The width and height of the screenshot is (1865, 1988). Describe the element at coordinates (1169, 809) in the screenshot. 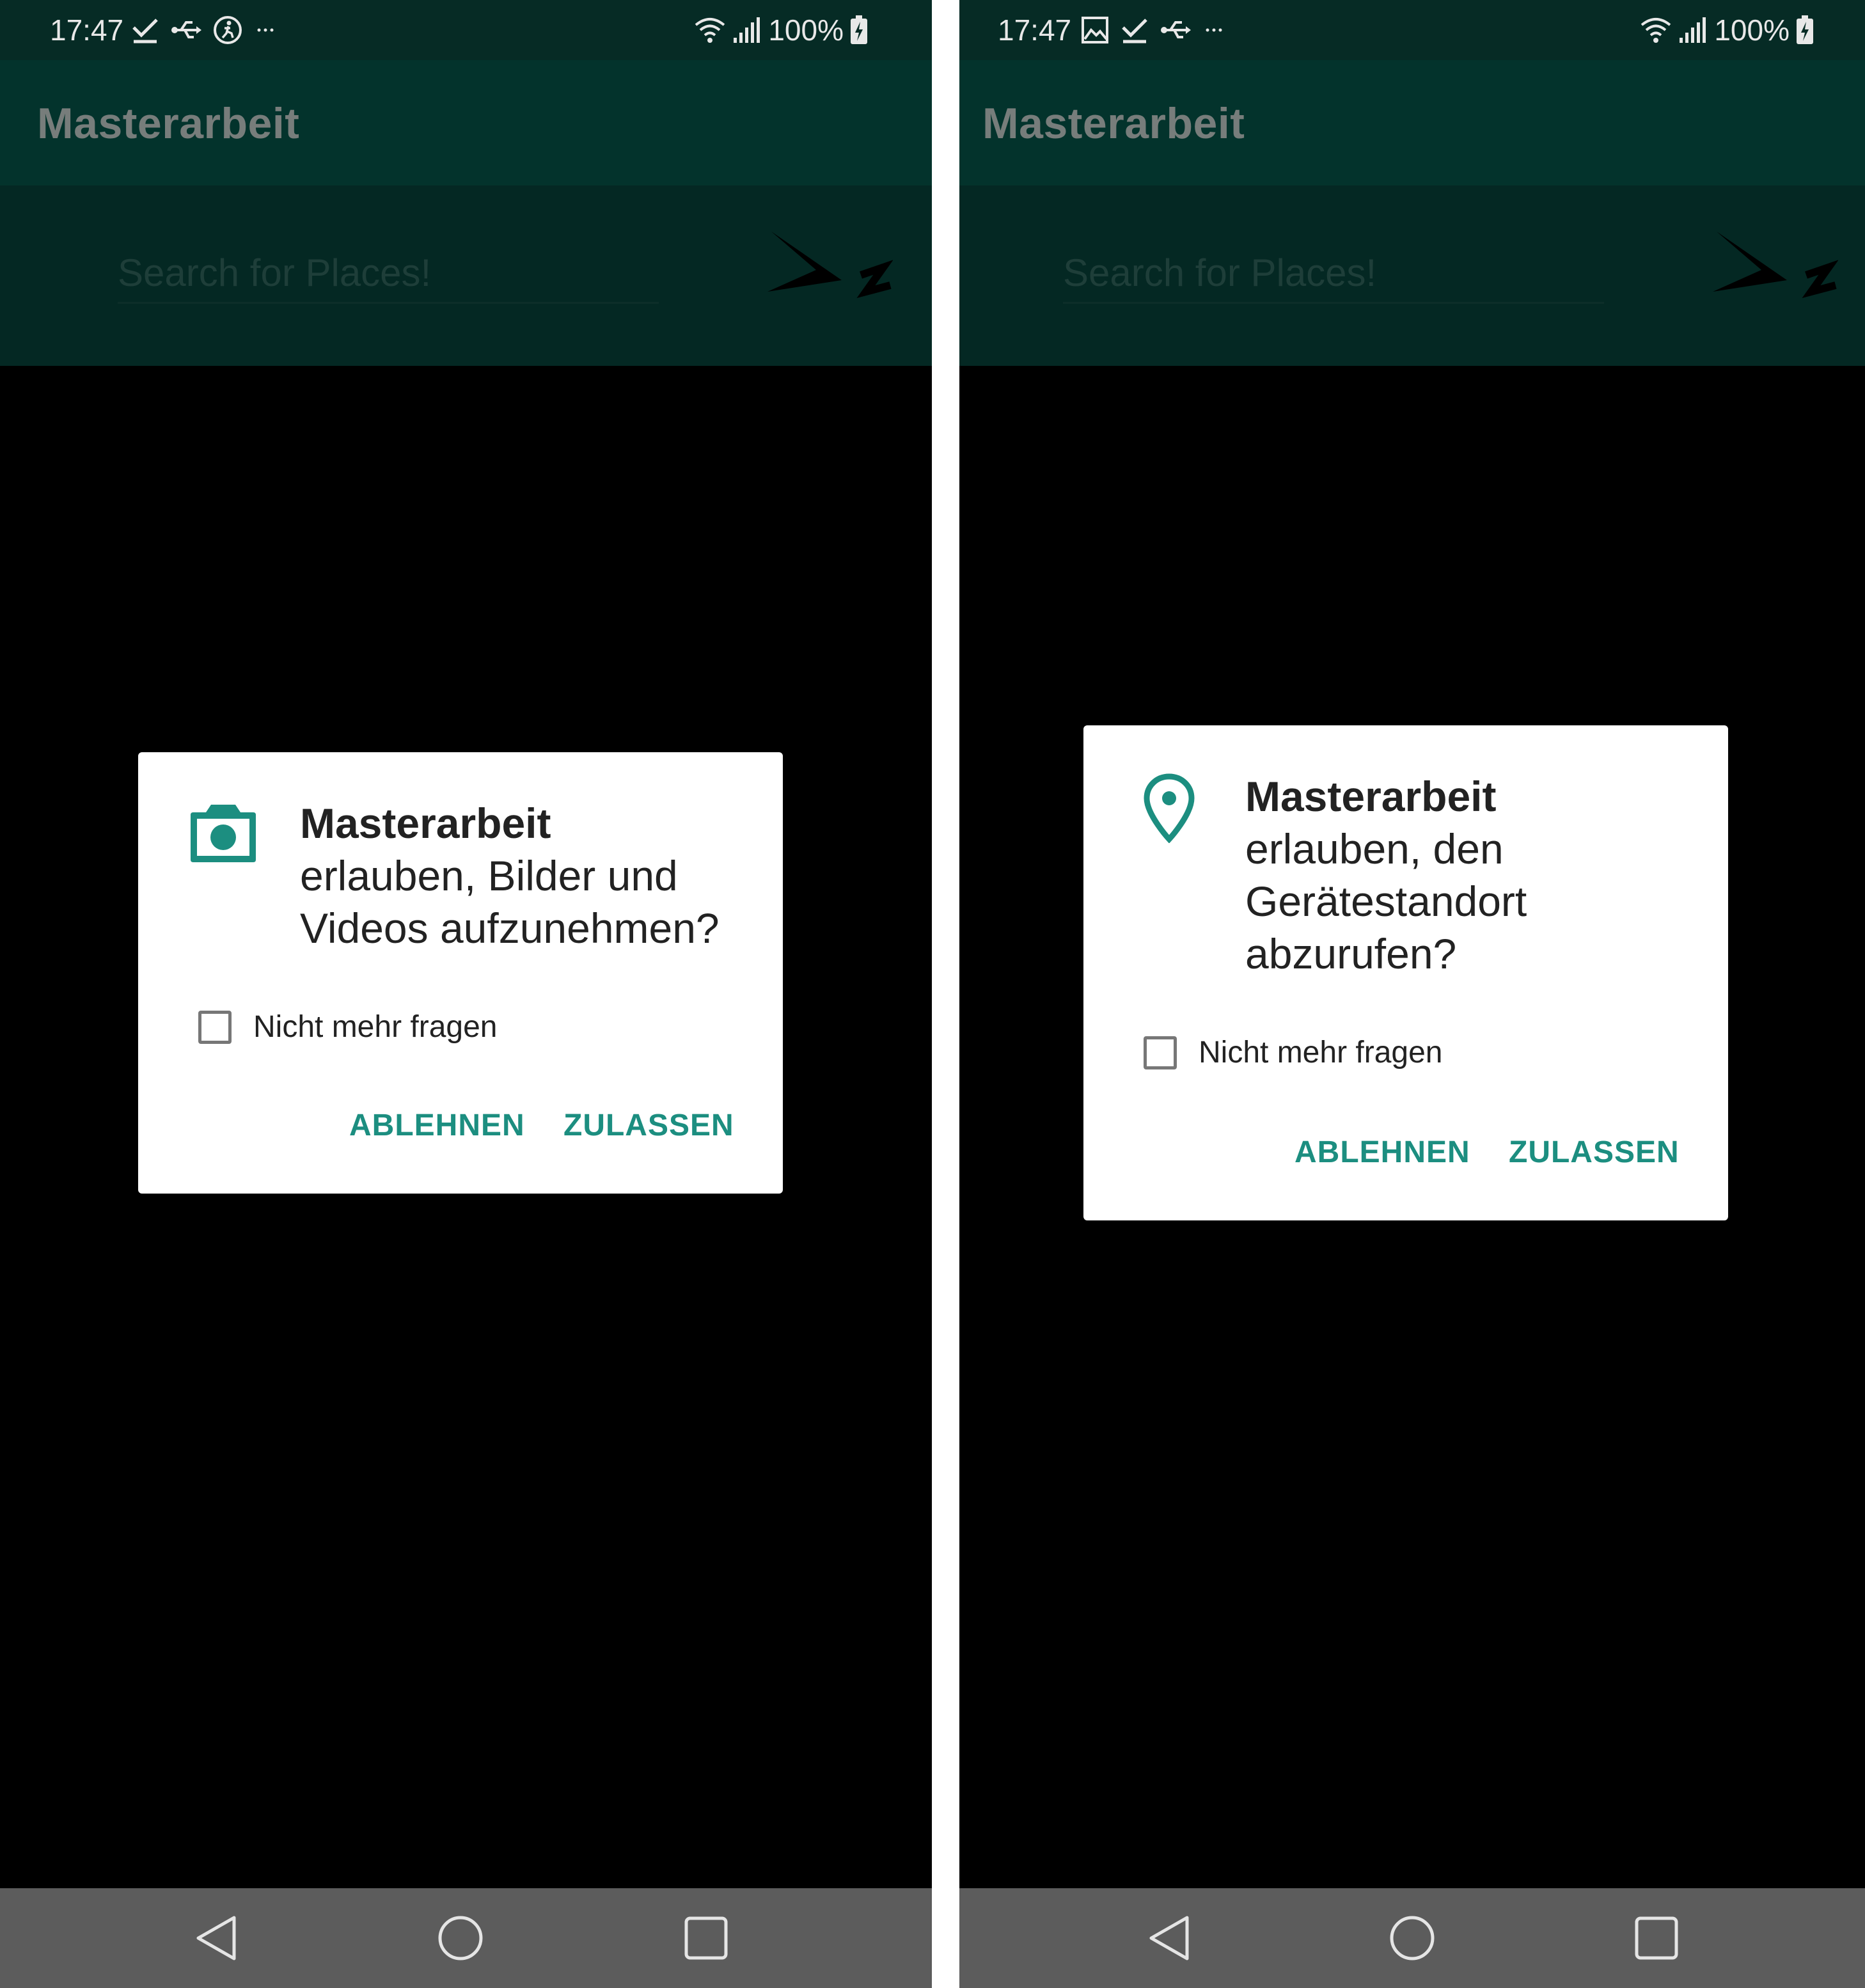

I see `location-pin-icon` at that location.